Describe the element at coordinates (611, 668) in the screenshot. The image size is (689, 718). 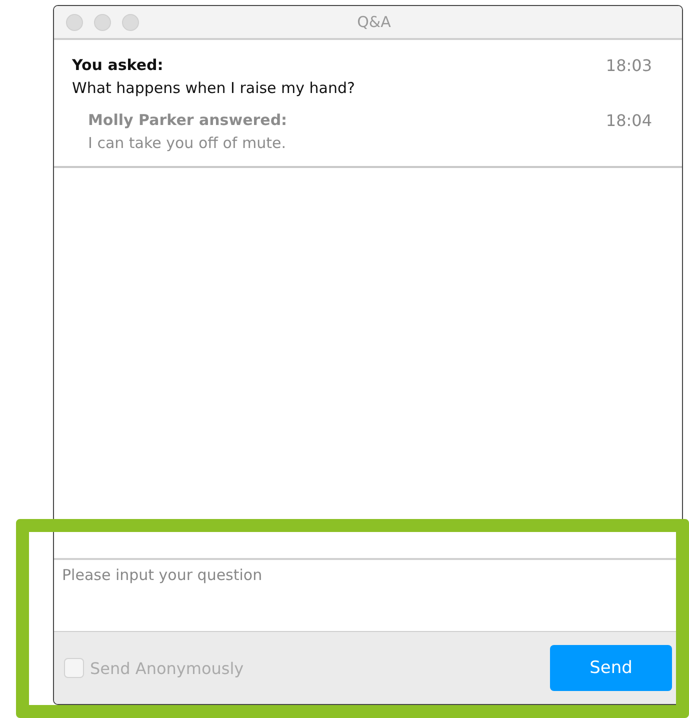
I see `send-button: Send` at that location.